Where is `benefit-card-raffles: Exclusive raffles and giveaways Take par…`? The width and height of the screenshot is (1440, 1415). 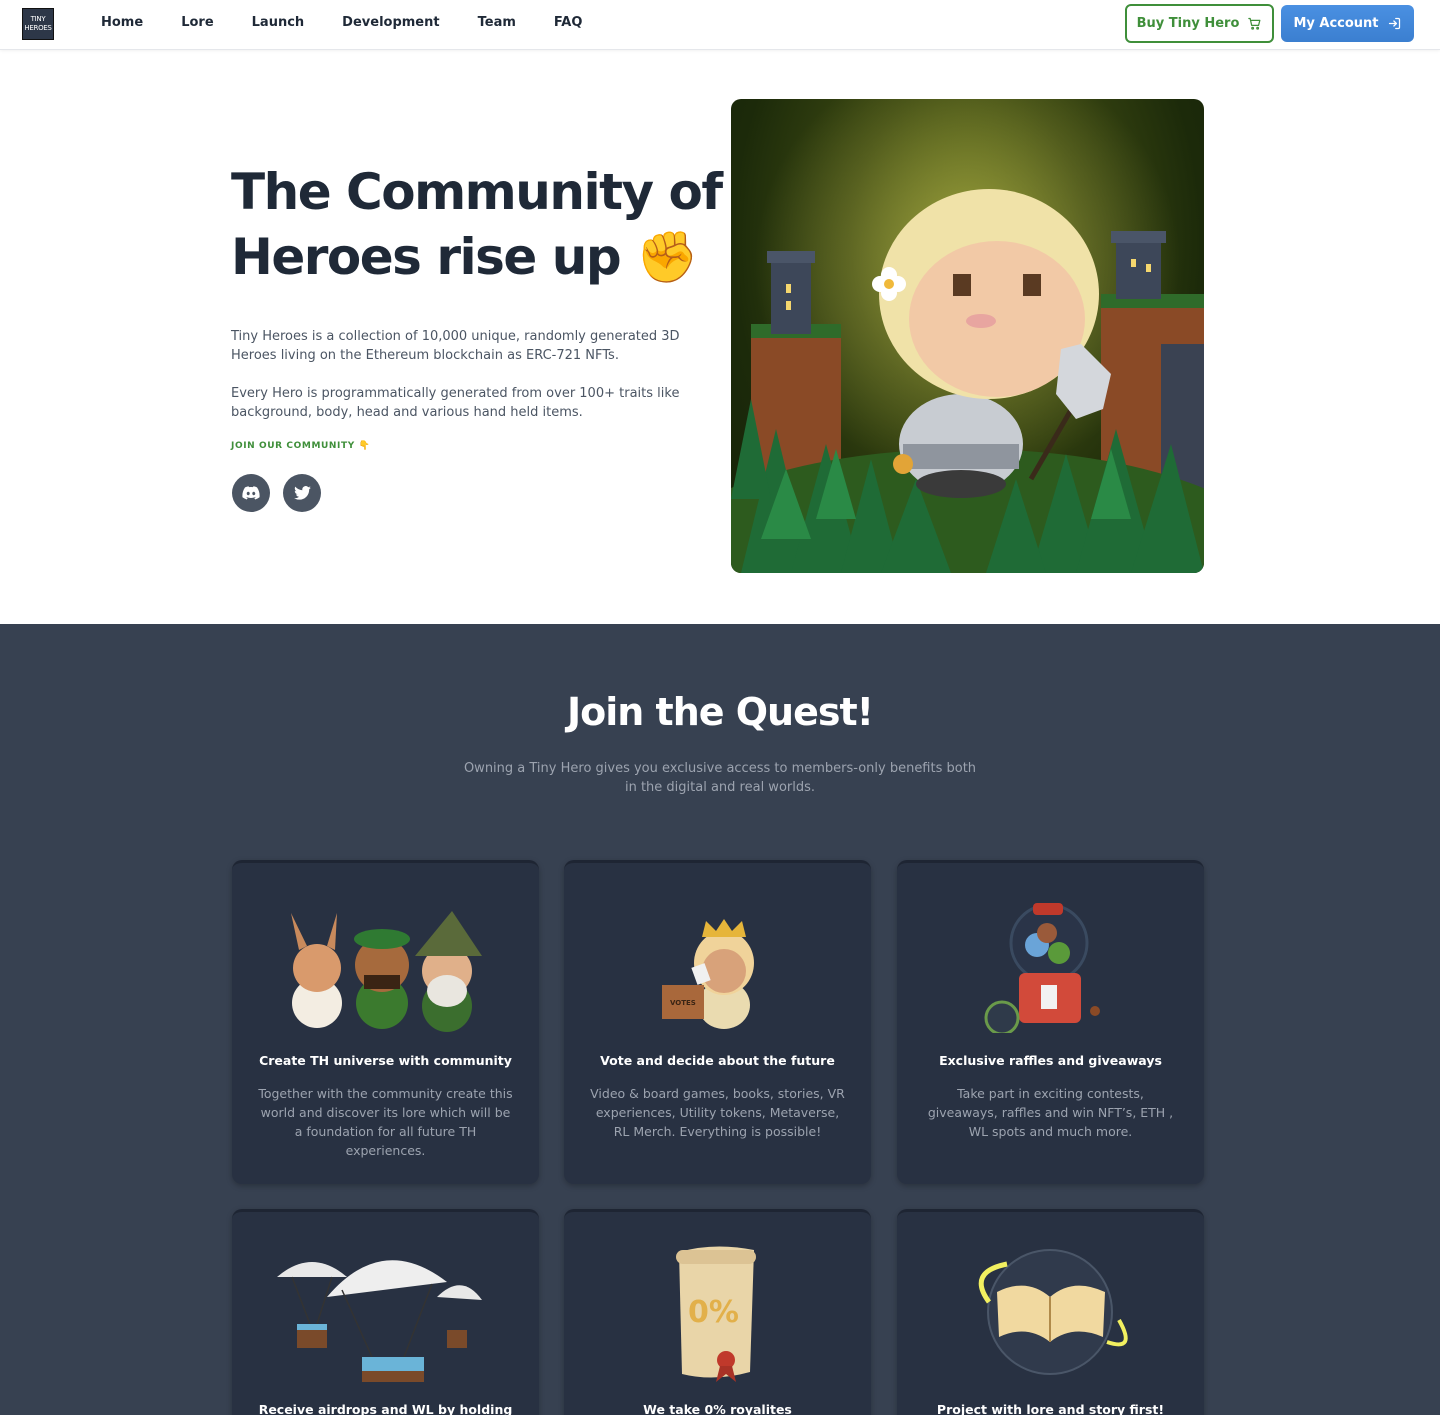 benefit-card-raffles: Exclusive raffles and giveaways Take par… is located at coordinates (1050, 1022).